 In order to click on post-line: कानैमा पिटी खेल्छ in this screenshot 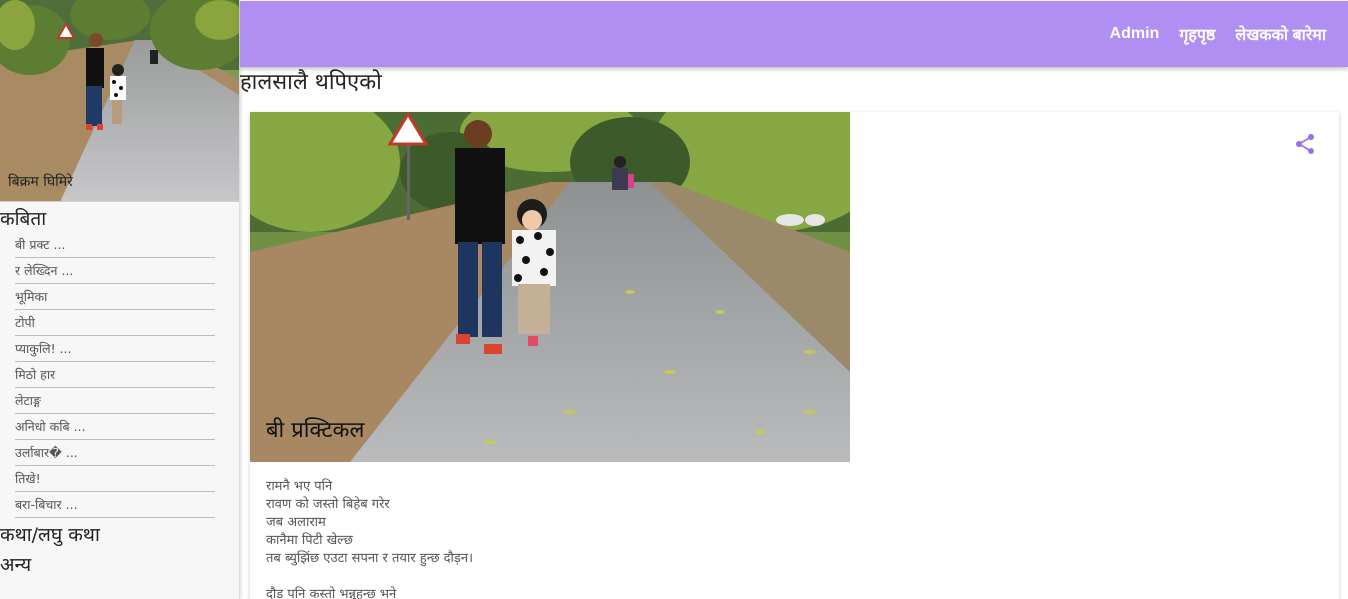, I will do `click(309, 540)`.